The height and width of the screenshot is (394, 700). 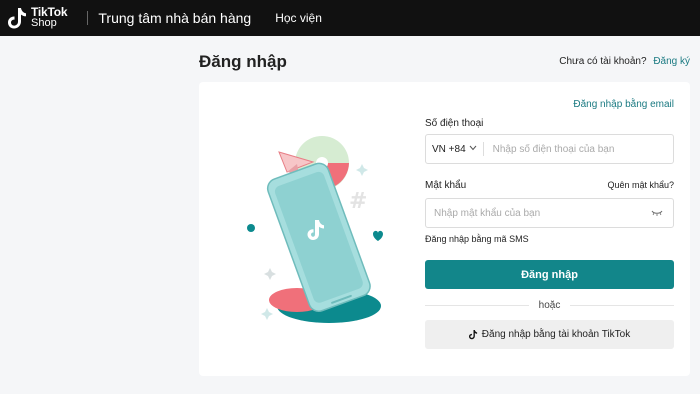 I want to click on page-title: Đăng nhập, so click(x=243, y=61).